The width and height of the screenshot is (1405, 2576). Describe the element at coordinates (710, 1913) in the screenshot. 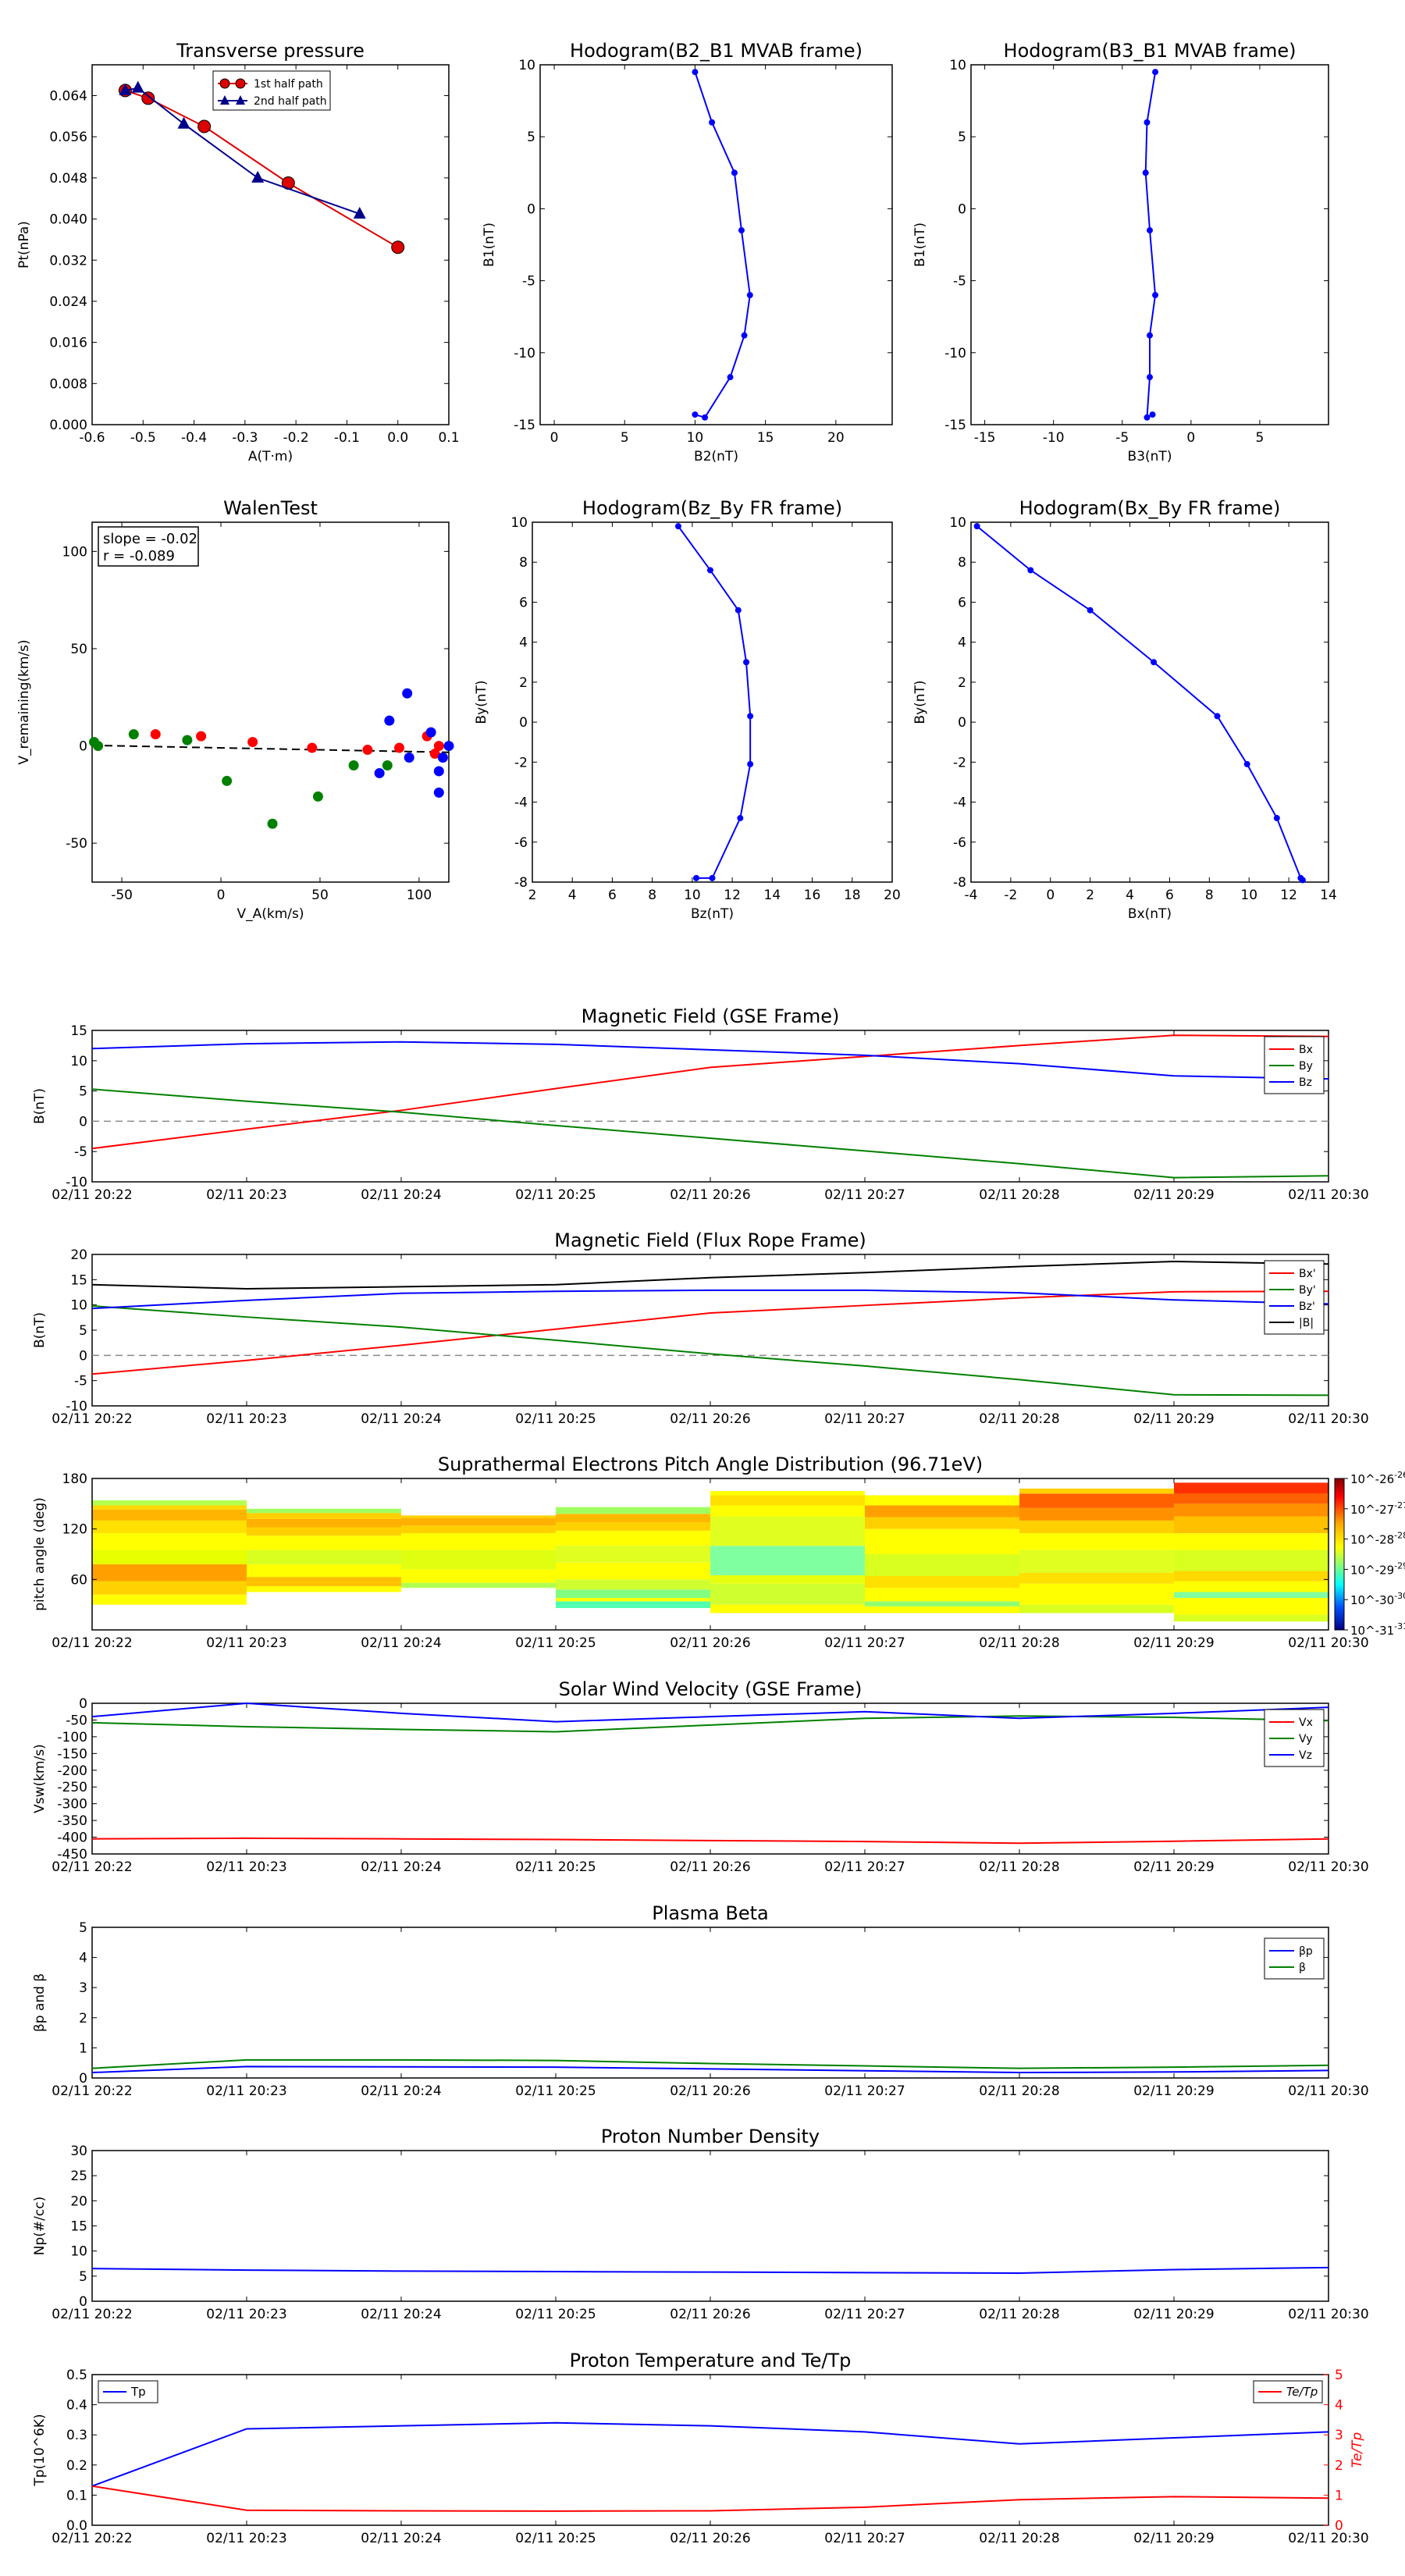

I see `chart-title: Plasma Beta` at that location.